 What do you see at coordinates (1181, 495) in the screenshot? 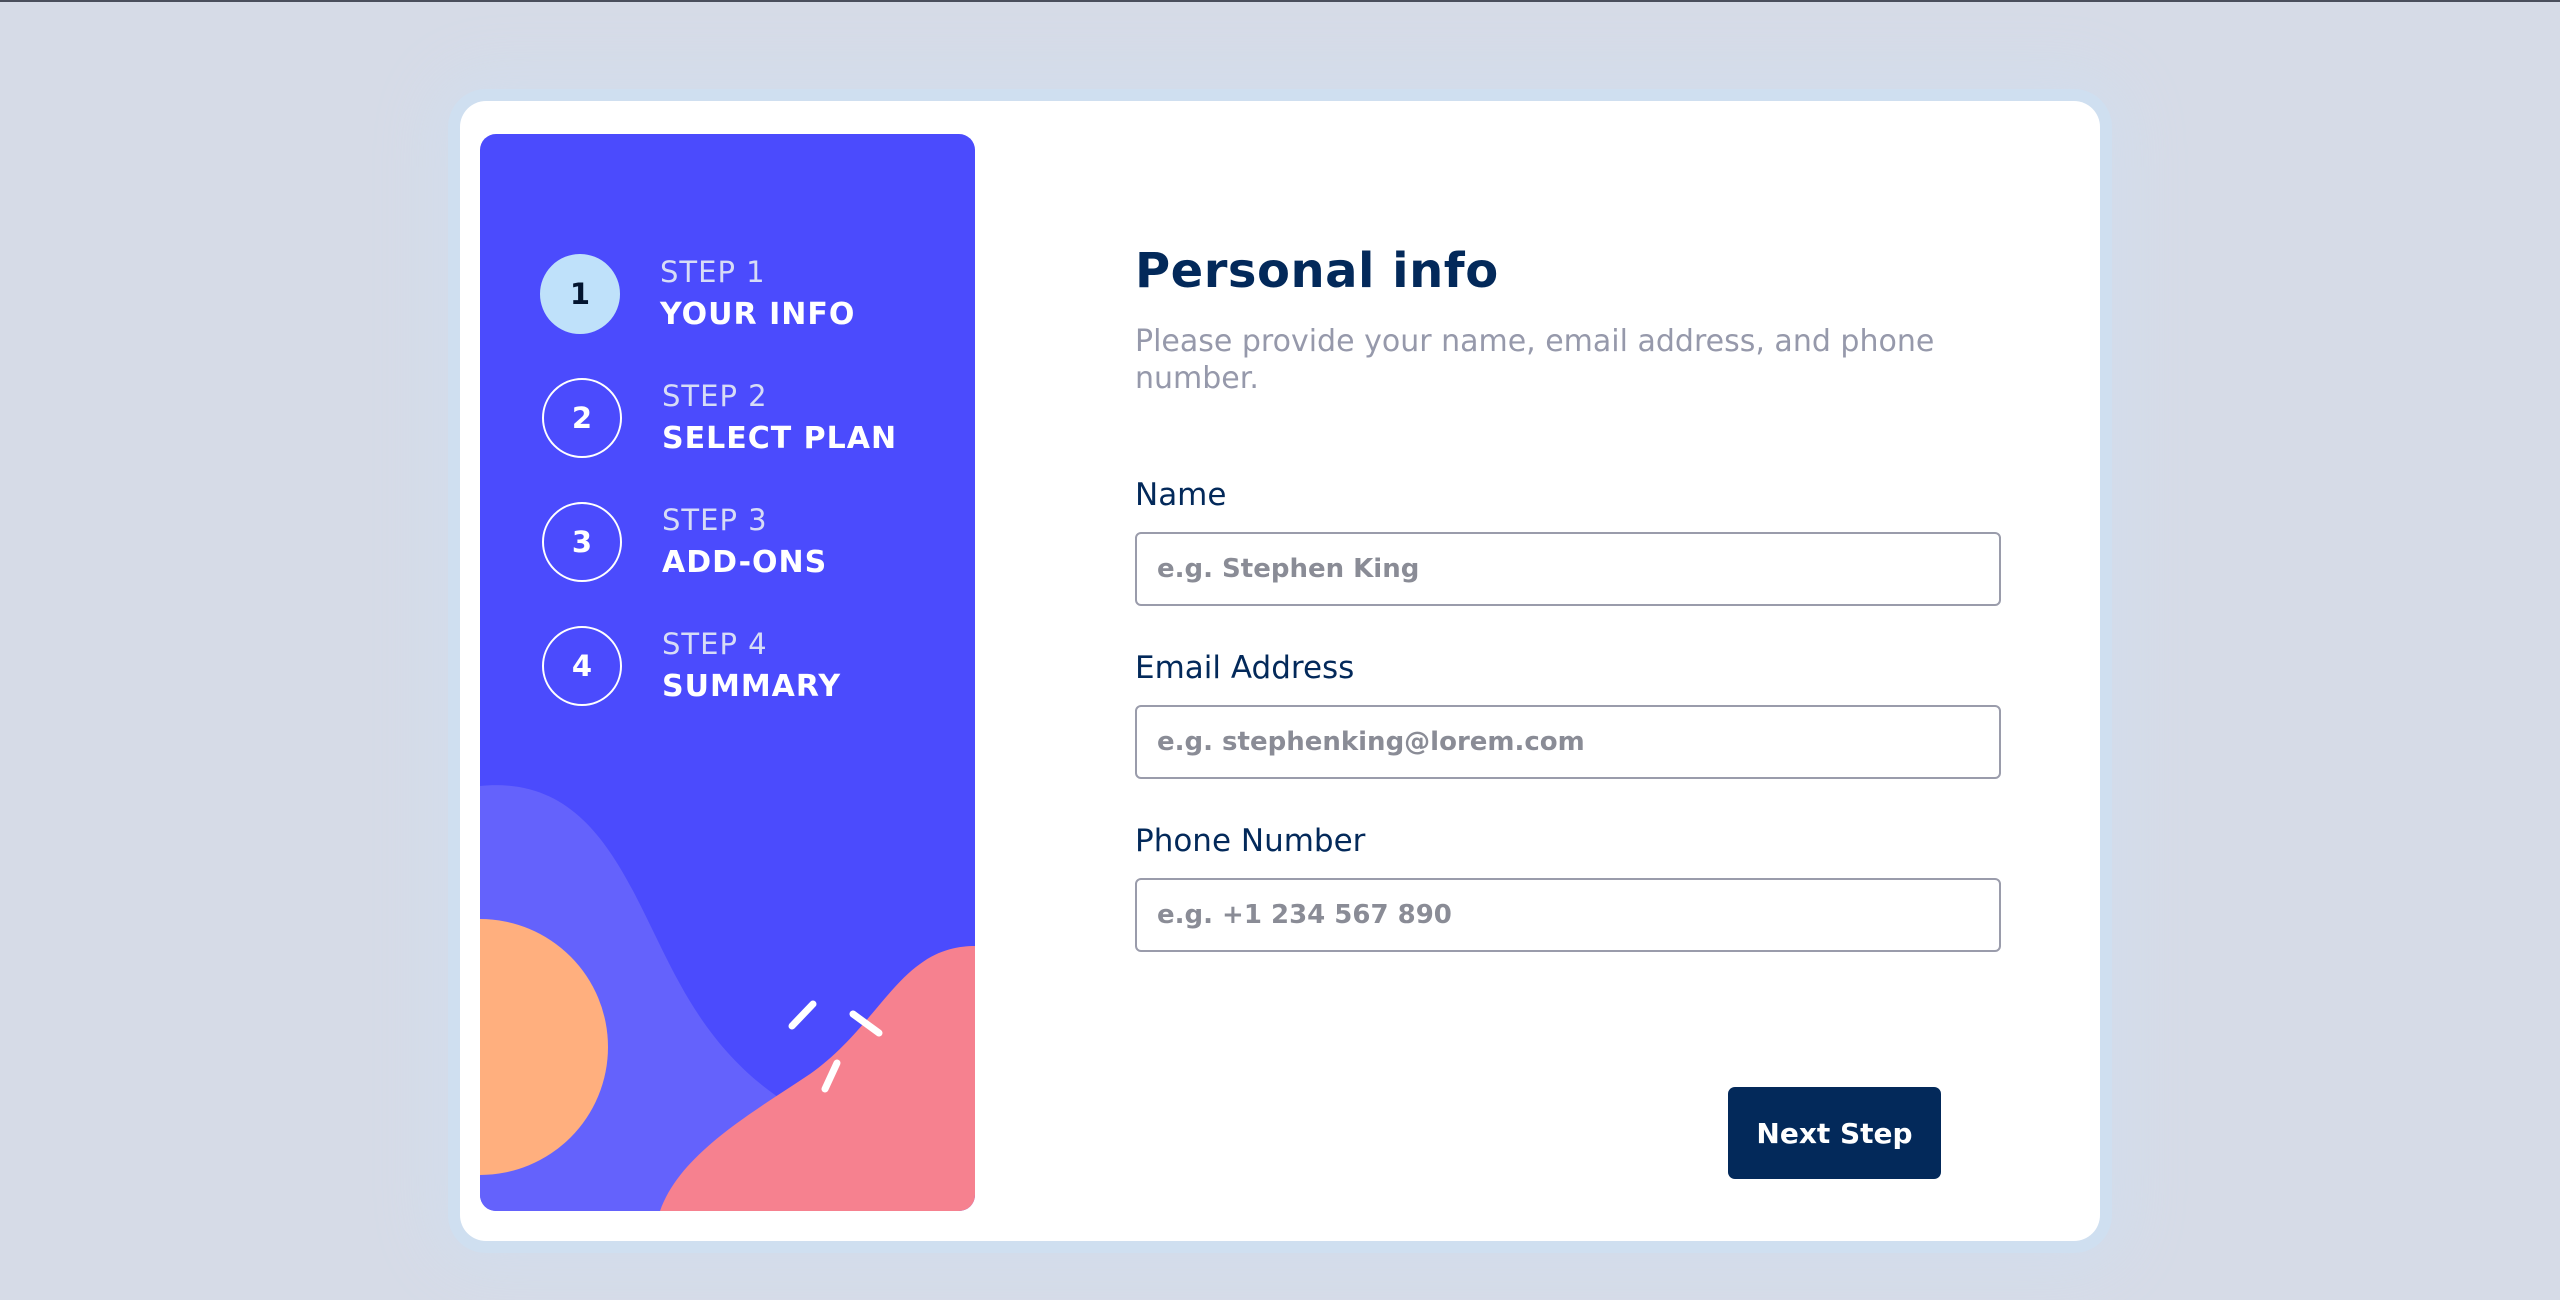
I see `name-label: Name` at bounding box center [1181, 495].